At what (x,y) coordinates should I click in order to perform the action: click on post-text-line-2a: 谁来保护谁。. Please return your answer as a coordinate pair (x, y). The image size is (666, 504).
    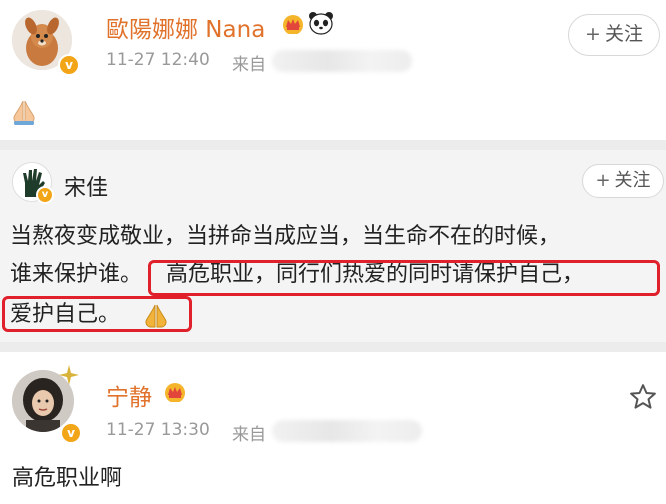
    Looking at the image, I should click on (76, 274).